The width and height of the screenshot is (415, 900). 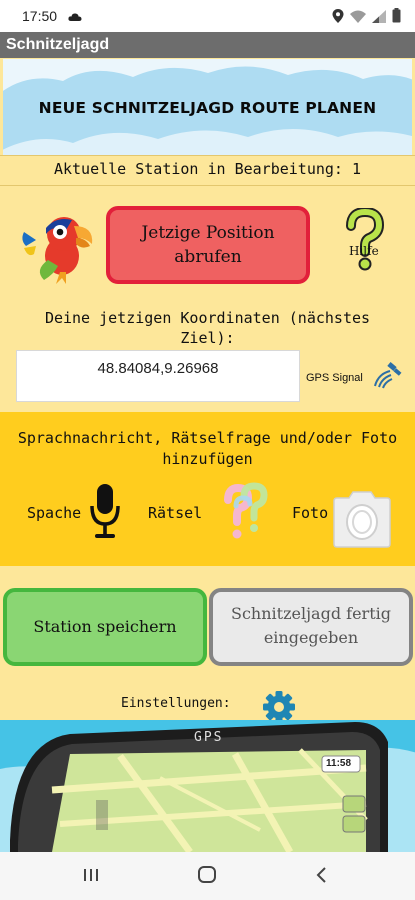 I want to click on gps-device-clock: 11:58, so click(x=339, y=763).